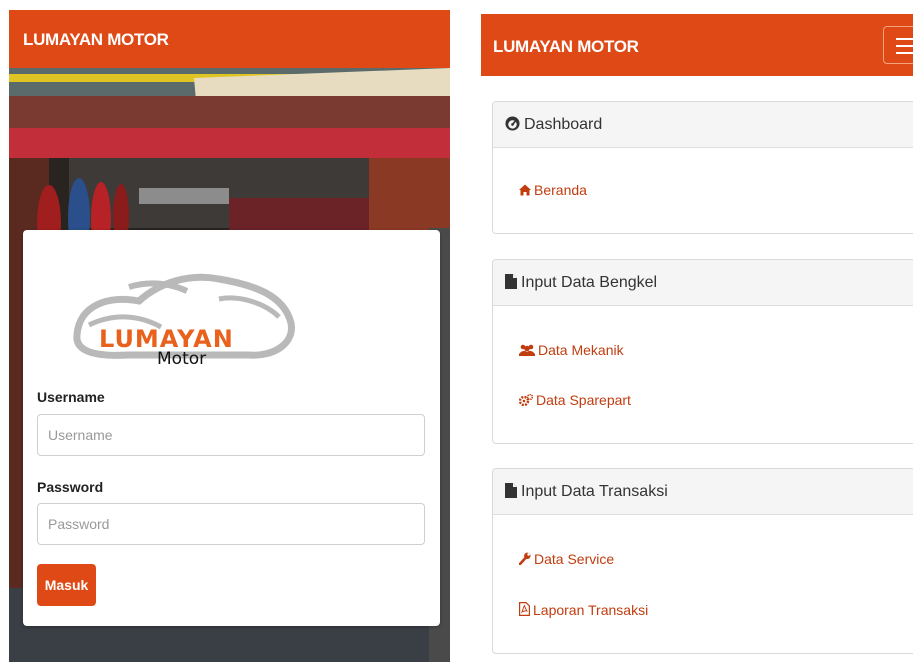 This screenshot has width=913, height=662. I want to click on panel-heading: Input Data Bengkel, so click(703, 283).